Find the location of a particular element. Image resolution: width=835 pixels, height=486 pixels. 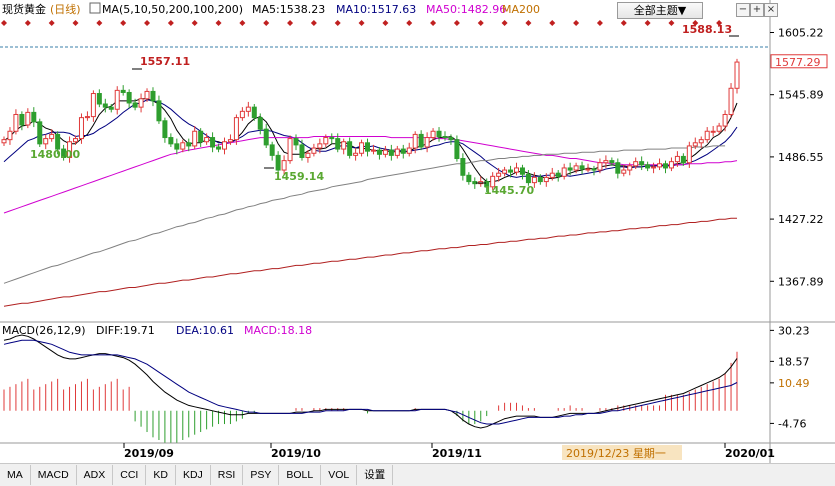

price-tick-label: 1367.89 is located at coordinates (801, 281).